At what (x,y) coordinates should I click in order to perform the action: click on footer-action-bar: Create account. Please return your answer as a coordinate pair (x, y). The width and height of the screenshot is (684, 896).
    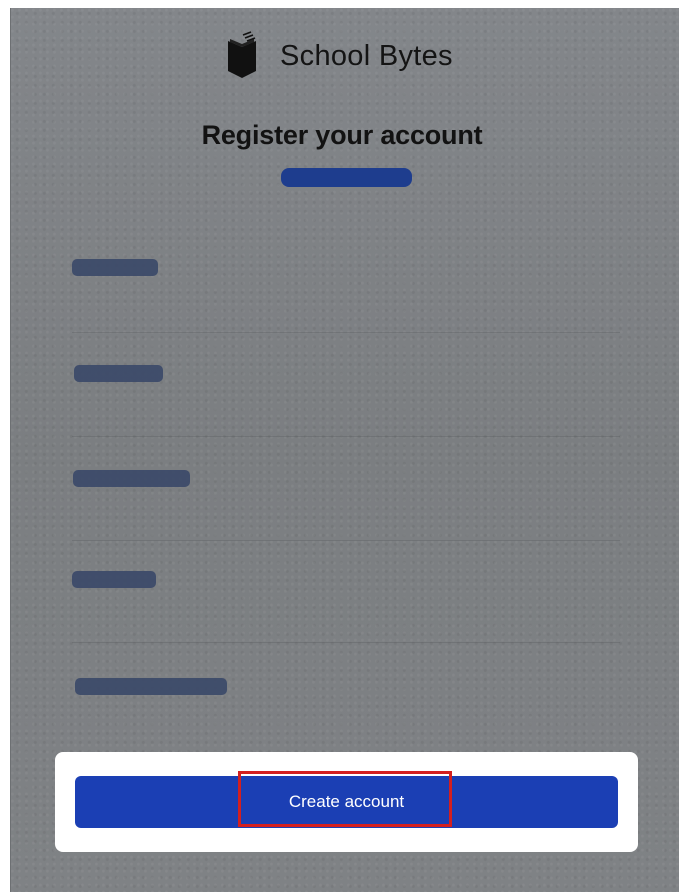
    Looking at the image, I should click on (346, 802).